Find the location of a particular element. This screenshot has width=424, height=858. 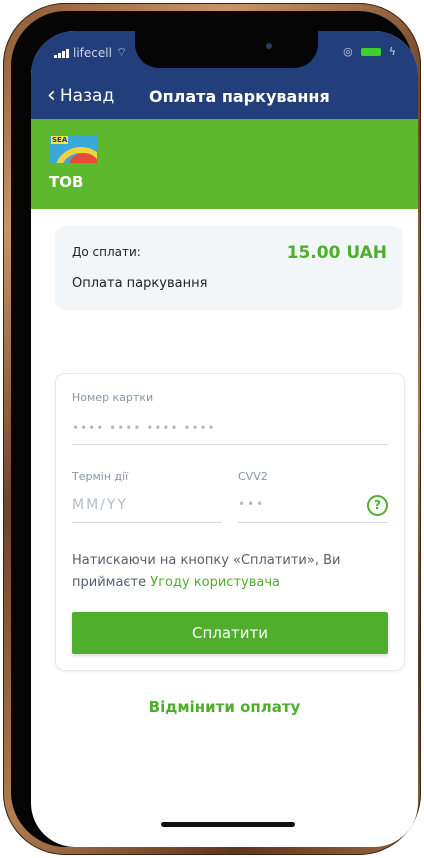

home-indicator is located at coordinates (228, 824).